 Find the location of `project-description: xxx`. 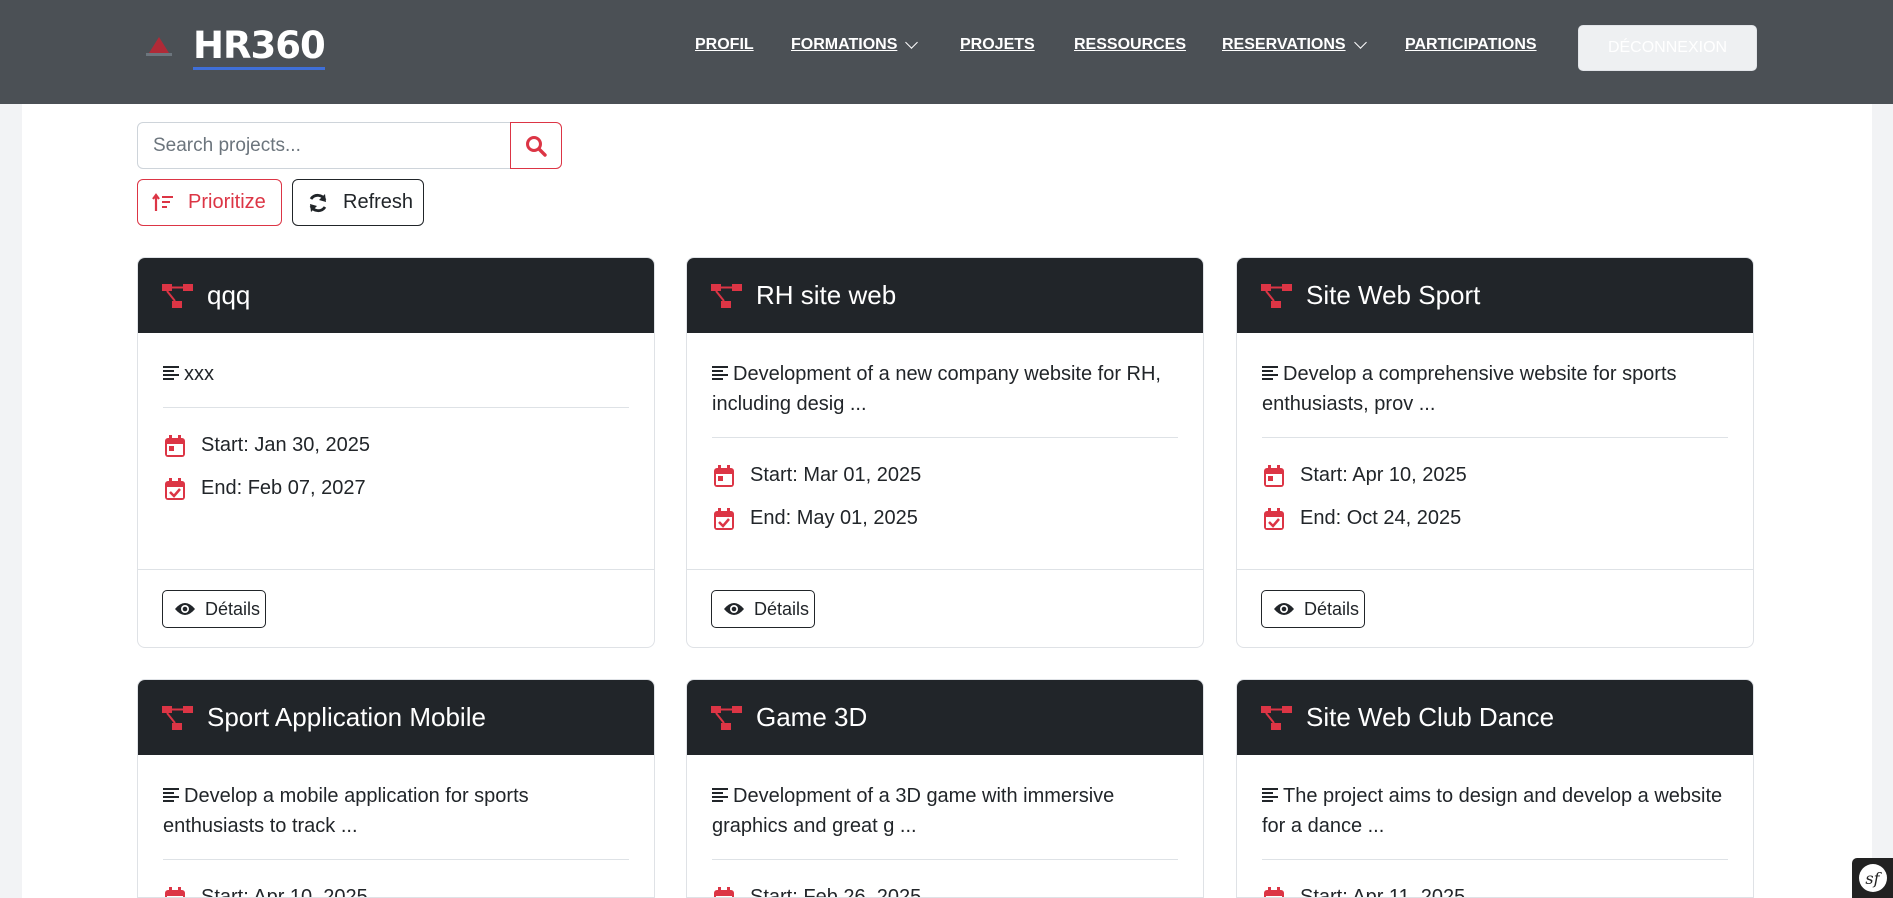

project-description: xxx is located at coordinates (396, 374).